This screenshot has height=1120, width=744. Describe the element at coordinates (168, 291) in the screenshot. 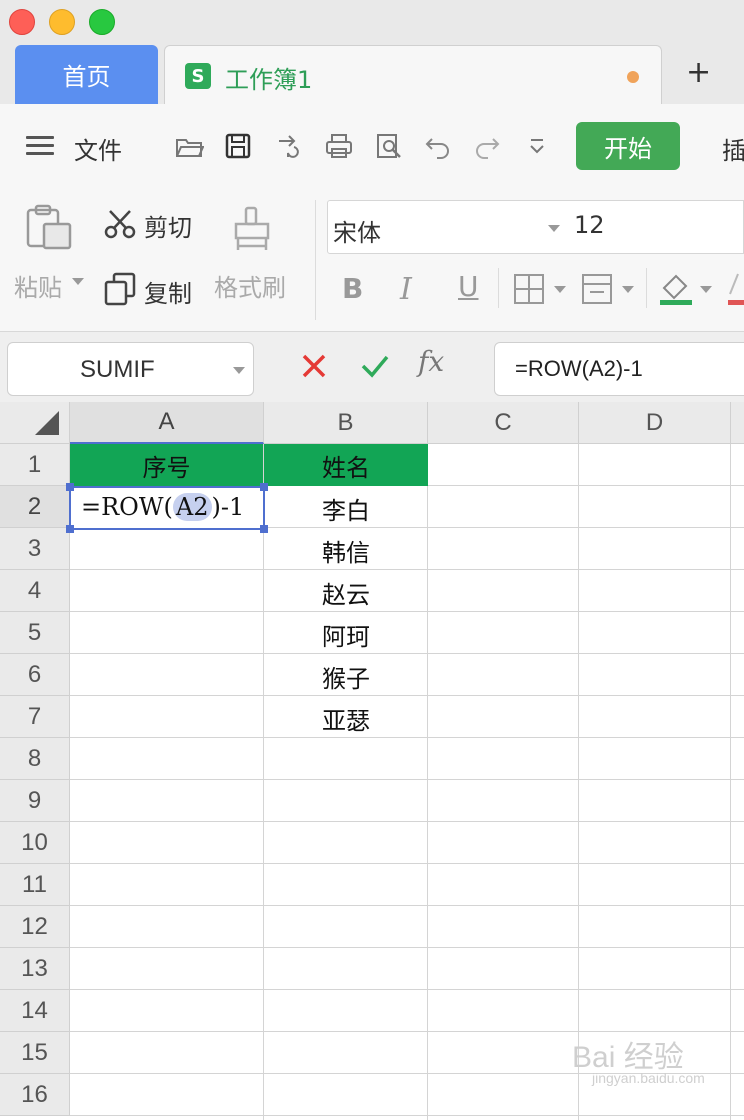

I see `copy-button: 复制` at that location.